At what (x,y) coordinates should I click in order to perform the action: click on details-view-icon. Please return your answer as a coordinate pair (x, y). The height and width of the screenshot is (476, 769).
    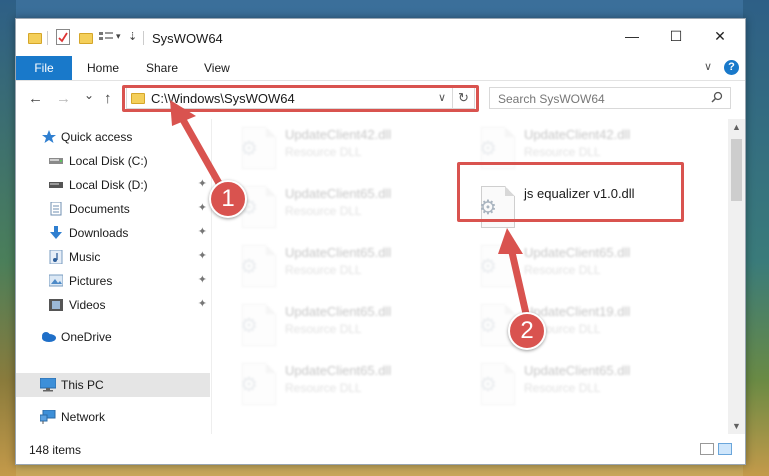
    Looking at the image, I should click on (707, 449).